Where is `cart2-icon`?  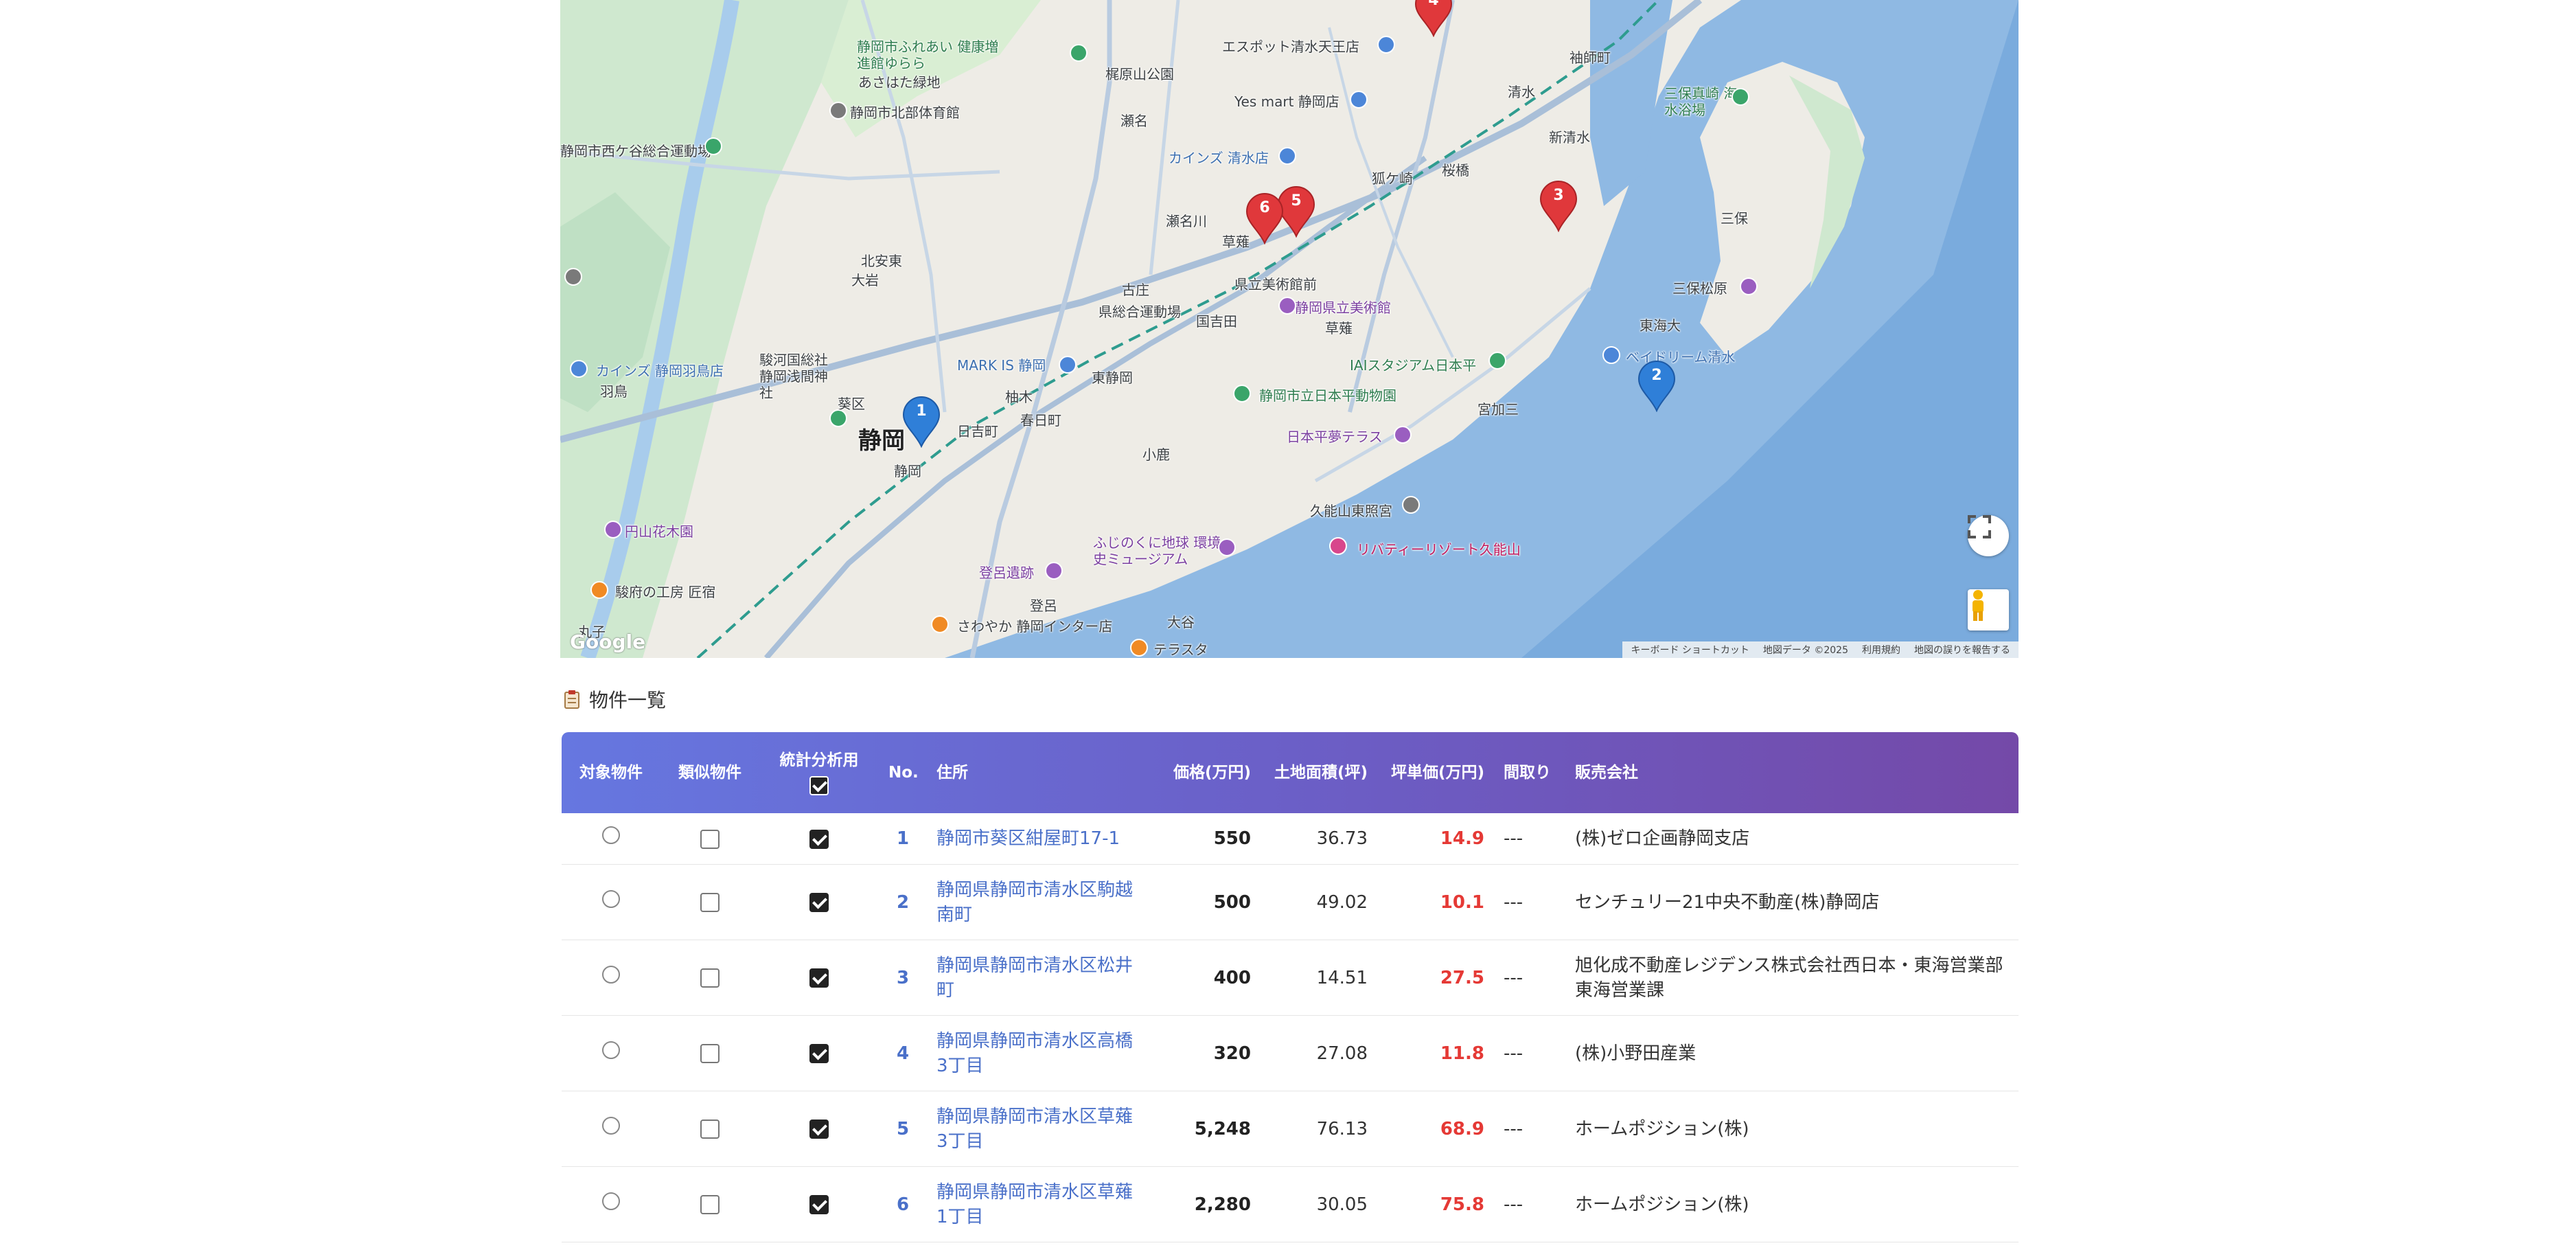 cart2-icon is located at coordinates (1386, 45).